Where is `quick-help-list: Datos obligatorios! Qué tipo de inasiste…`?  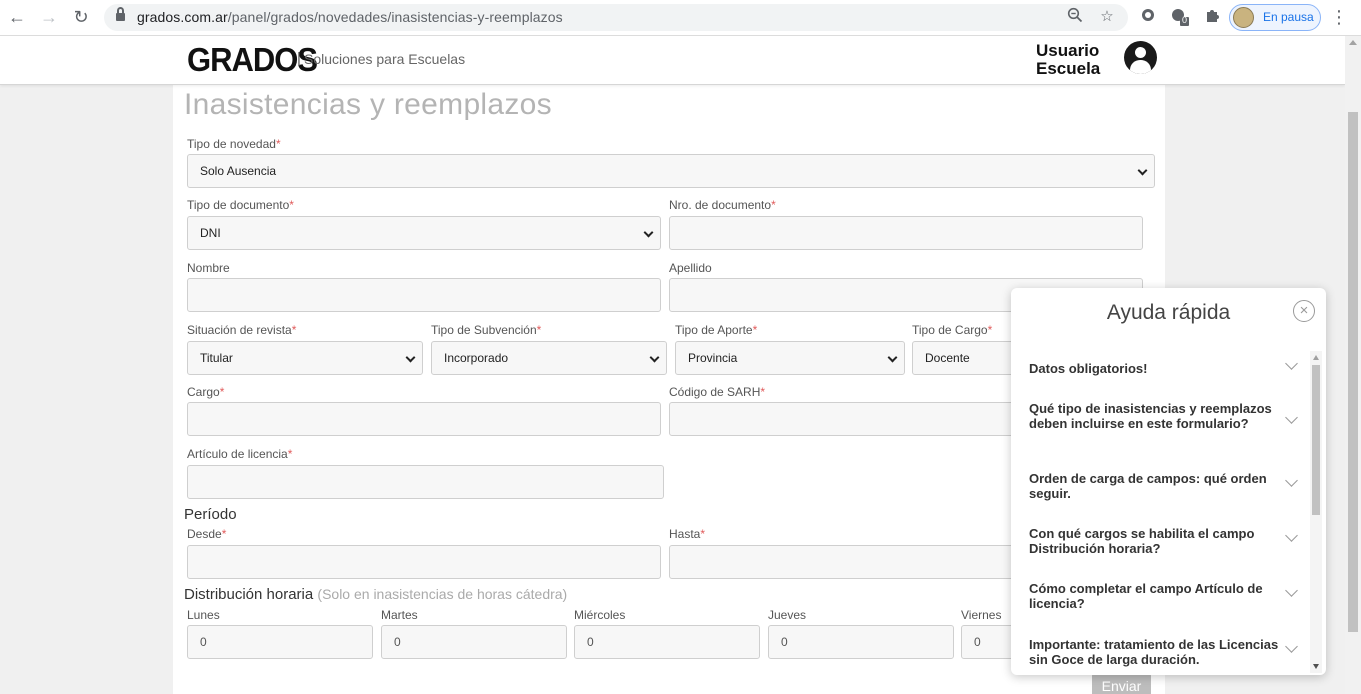 quick-help-list: Datos obligatorios! Qué tipo de inasiste… is located at coordinates (1161, 512).